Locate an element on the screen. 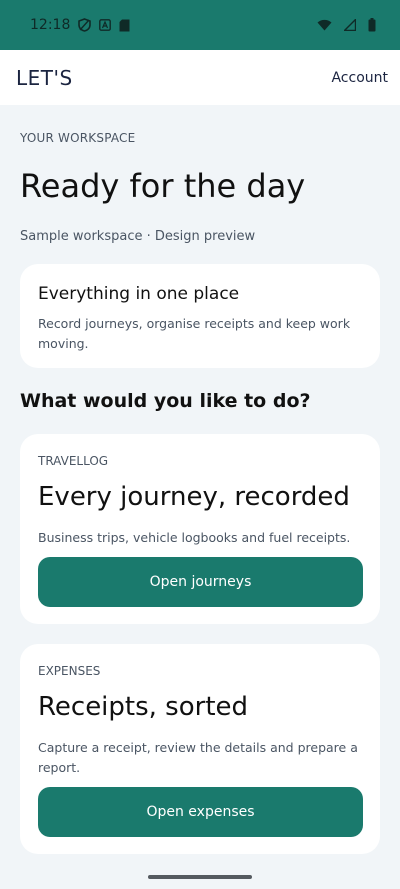 Image resolution: width=400 pixels, height=889 pixels. privacy-shield-icon is located at coordinates (85, 25).